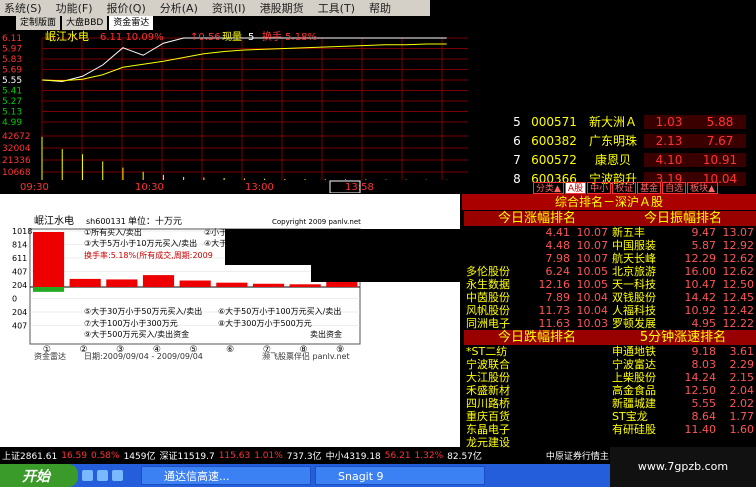  Describe the element at coordinates (537, 284) in the screenshot. I see `ranking-row: 永生数据 12.16 10.05` at that location.